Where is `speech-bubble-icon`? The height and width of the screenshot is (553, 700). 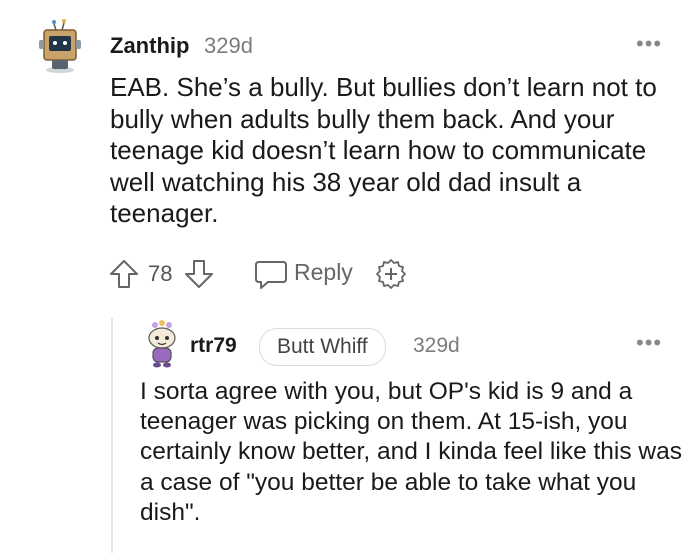 speech-bubble-icon is located at coordinates (271, 275).